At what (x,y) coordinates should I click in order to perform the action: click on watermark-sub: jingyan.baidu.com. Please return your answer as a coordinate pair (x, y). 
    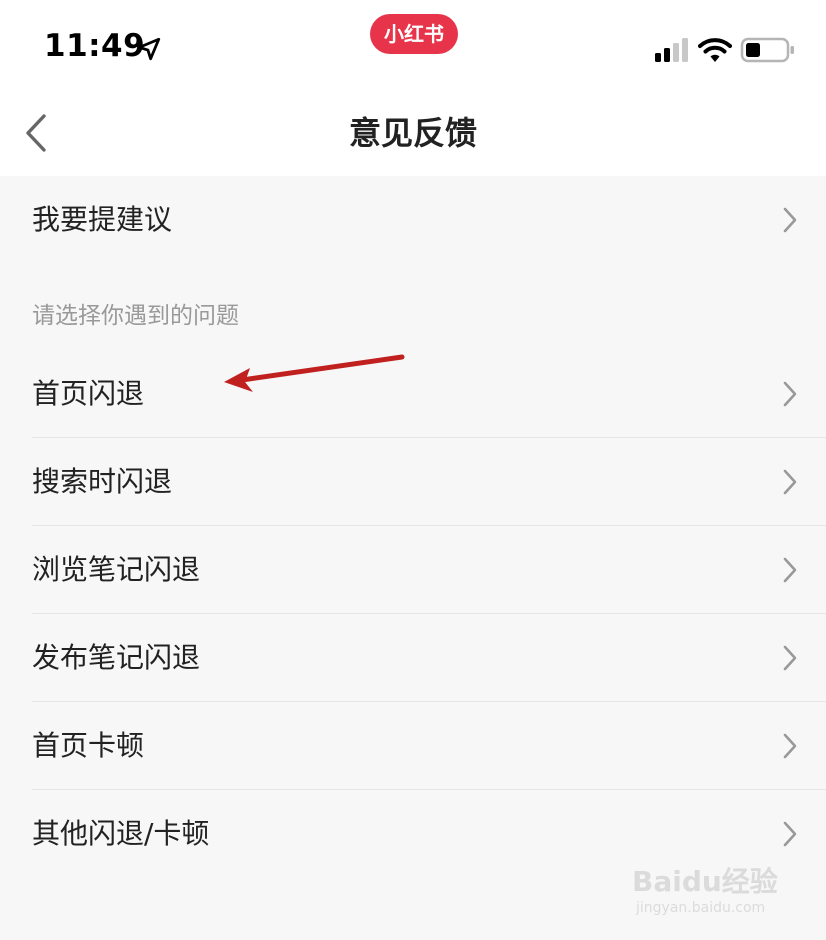
    Looking at the image, I should click on (701, 908).